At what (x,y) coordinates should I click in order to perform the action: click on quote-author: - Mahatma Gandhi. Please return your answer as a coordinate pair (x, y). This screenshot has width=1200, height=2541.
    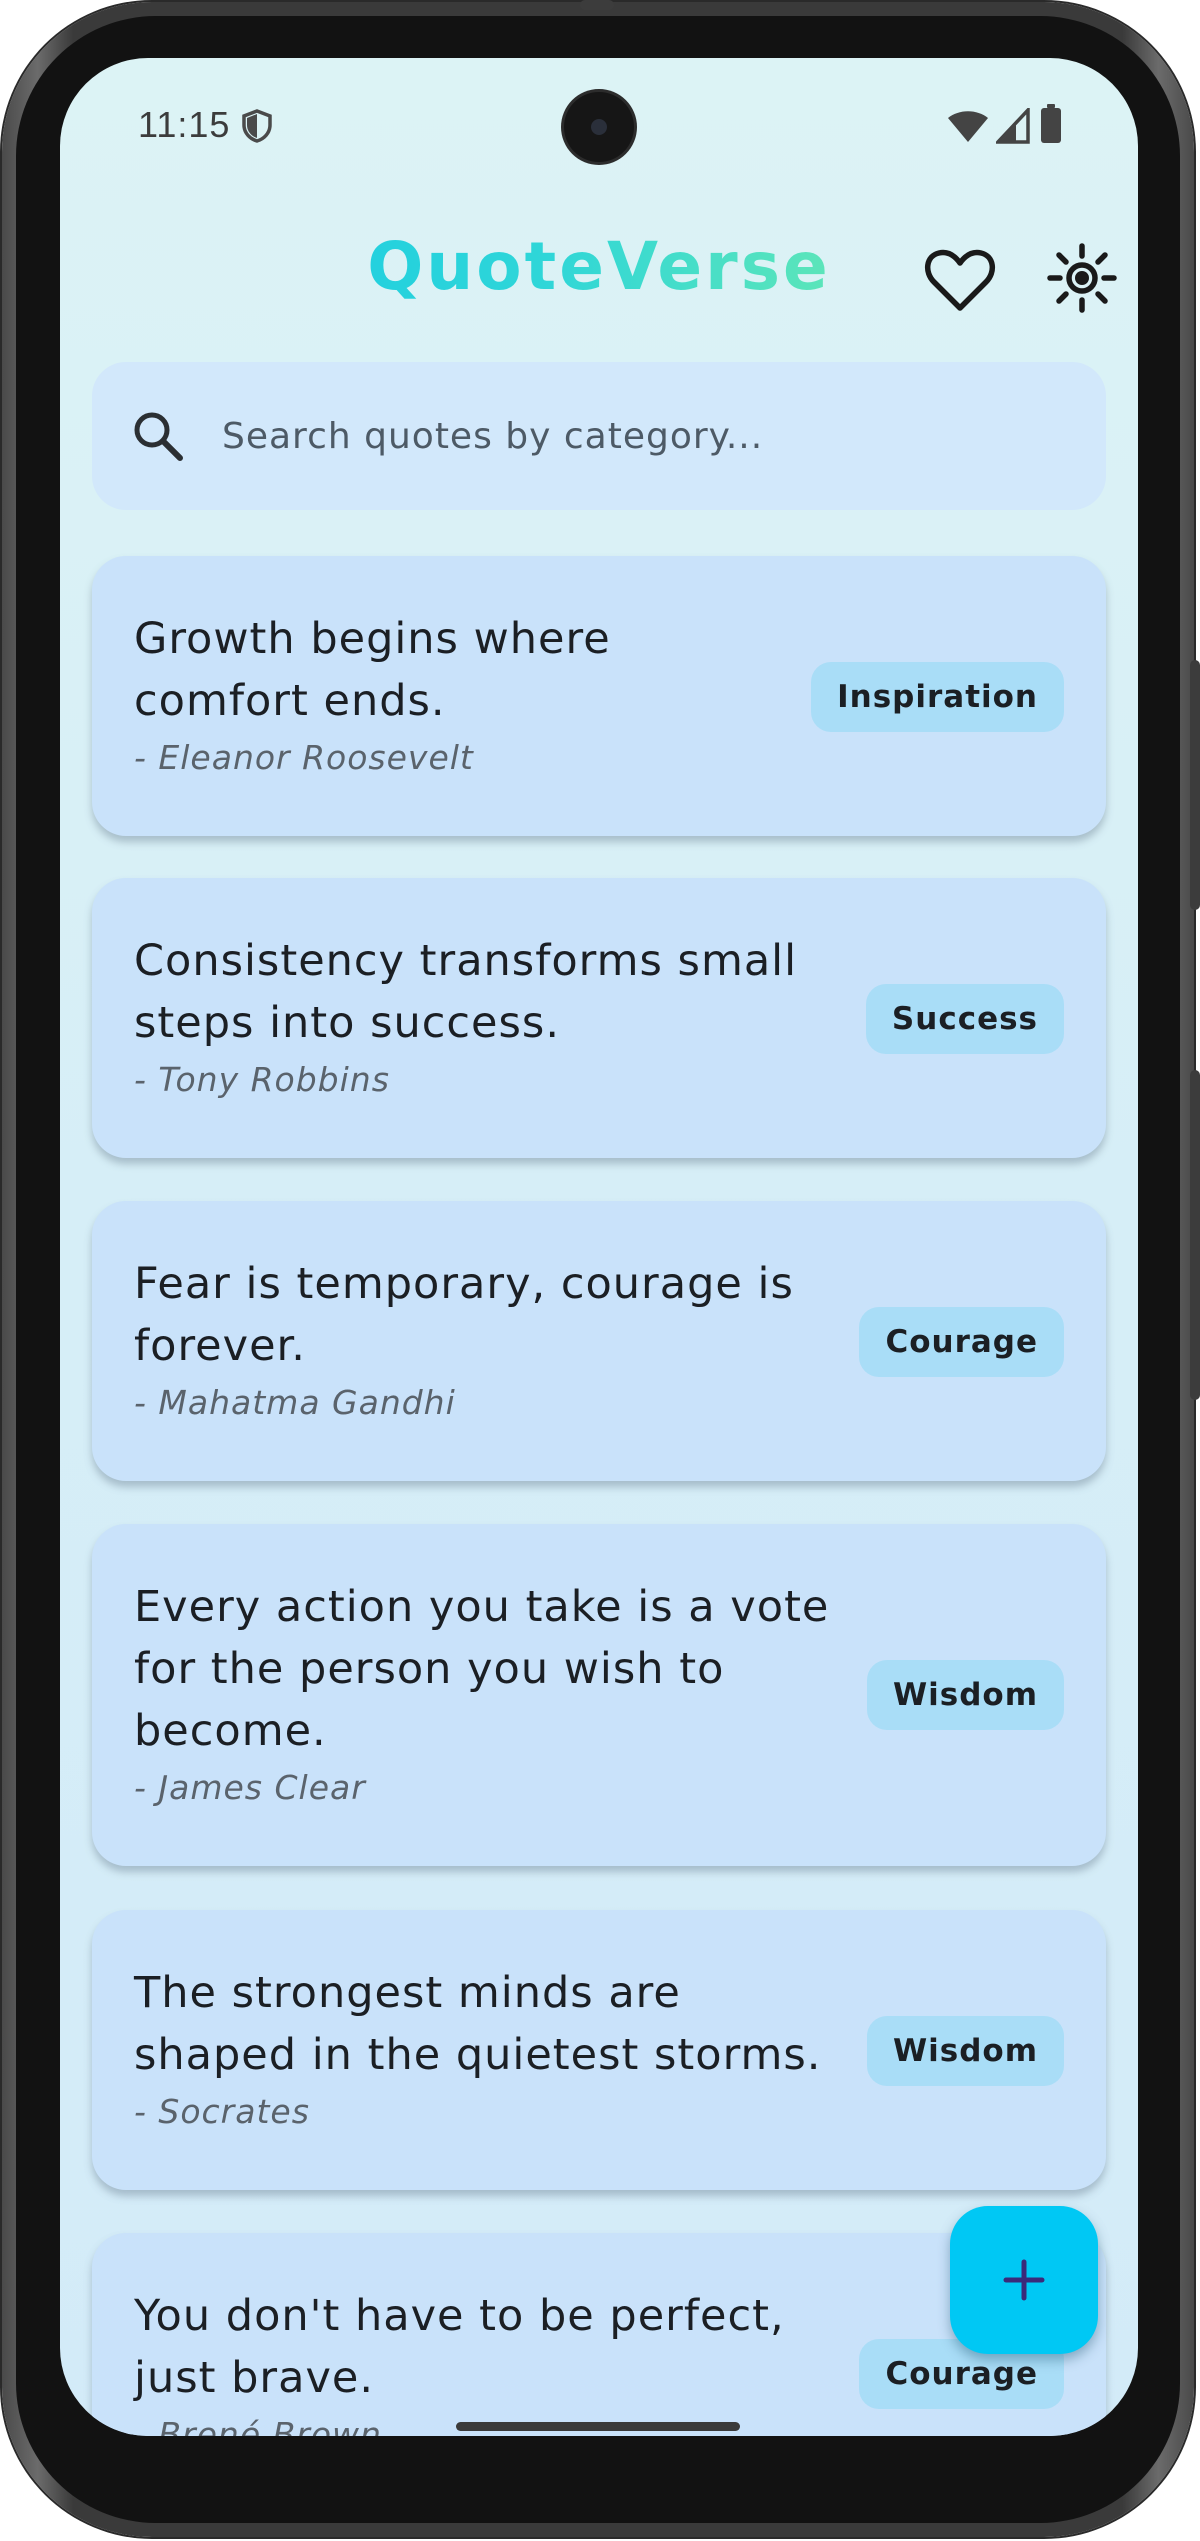
    Looking at the image, I should click on (295, 1402).